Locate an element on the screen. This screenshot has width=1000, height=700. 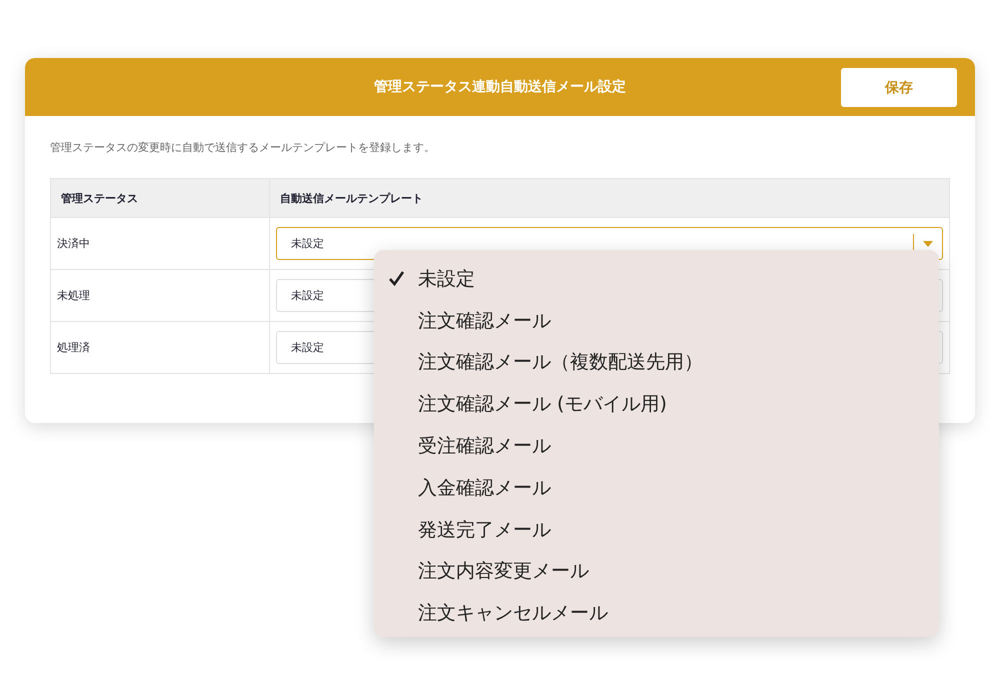
column-header: 管理ステータス is located at coordinates (160, 198).